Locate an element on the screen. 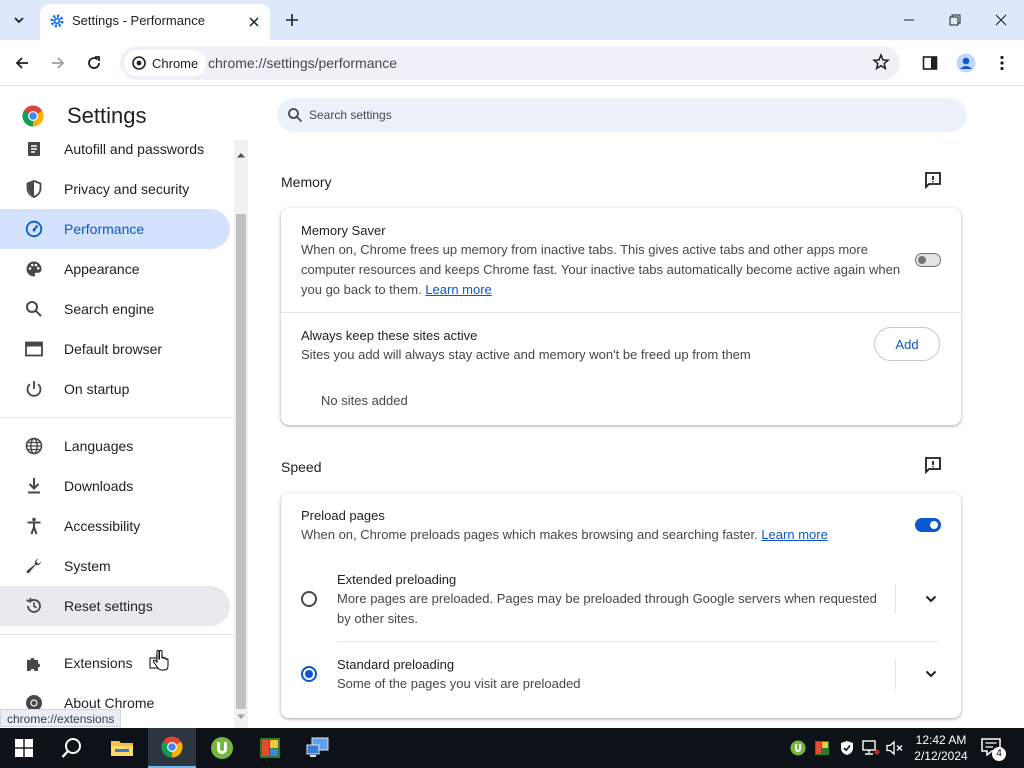 The image size is (1024, 768). sidebar-item-label: Reset settings is located at coordinates (108, 606).